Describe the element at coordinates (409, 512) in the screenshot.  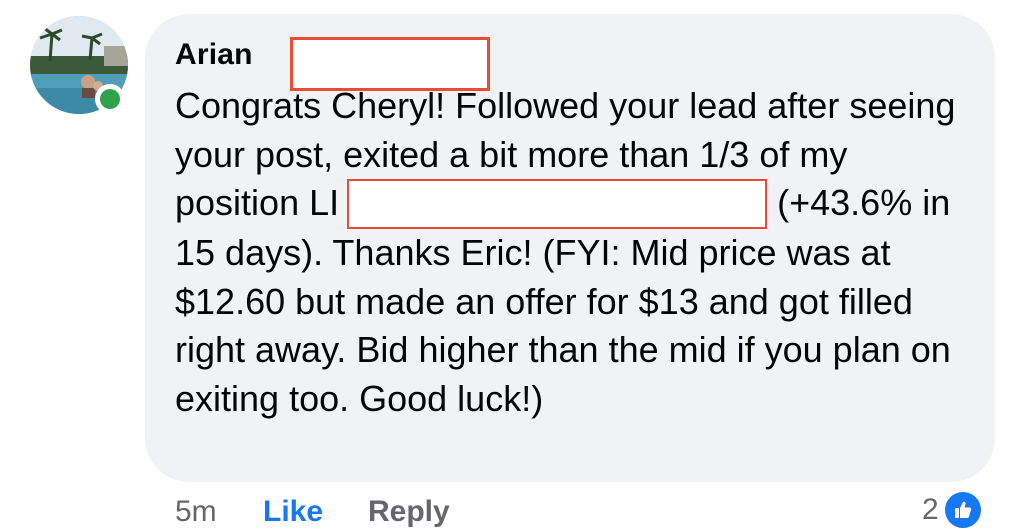
I see `reply-button: Reply` at that location.